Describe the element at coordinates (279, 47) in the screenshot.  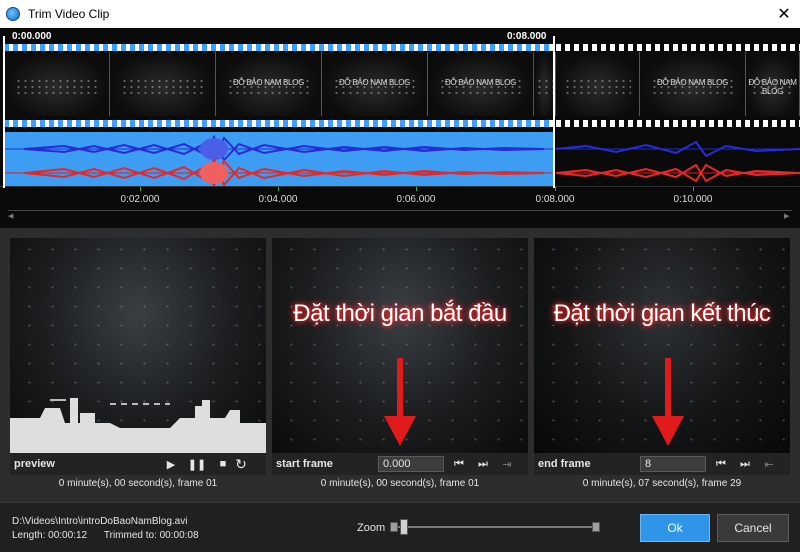
I see `film-sprocket-top-selected` at that location.